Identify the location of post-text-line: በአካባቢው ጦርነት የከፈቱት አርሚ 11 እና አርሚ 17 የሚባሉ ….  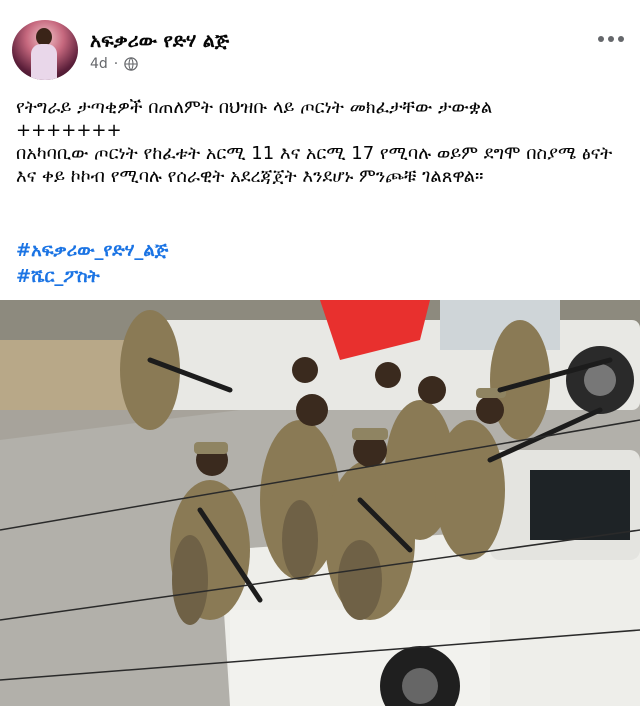
(314, 165).